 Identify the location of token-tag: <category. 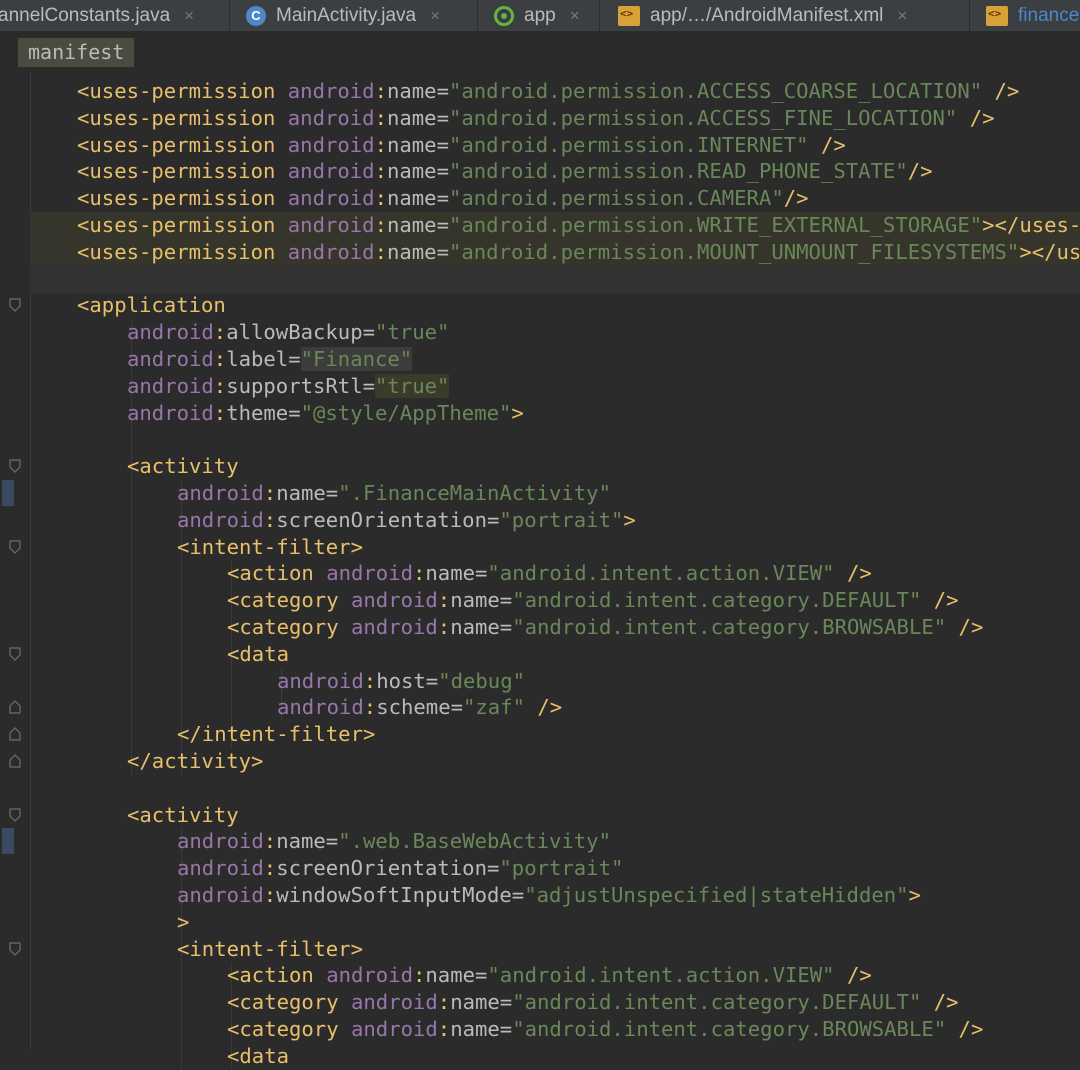
(289, 600).